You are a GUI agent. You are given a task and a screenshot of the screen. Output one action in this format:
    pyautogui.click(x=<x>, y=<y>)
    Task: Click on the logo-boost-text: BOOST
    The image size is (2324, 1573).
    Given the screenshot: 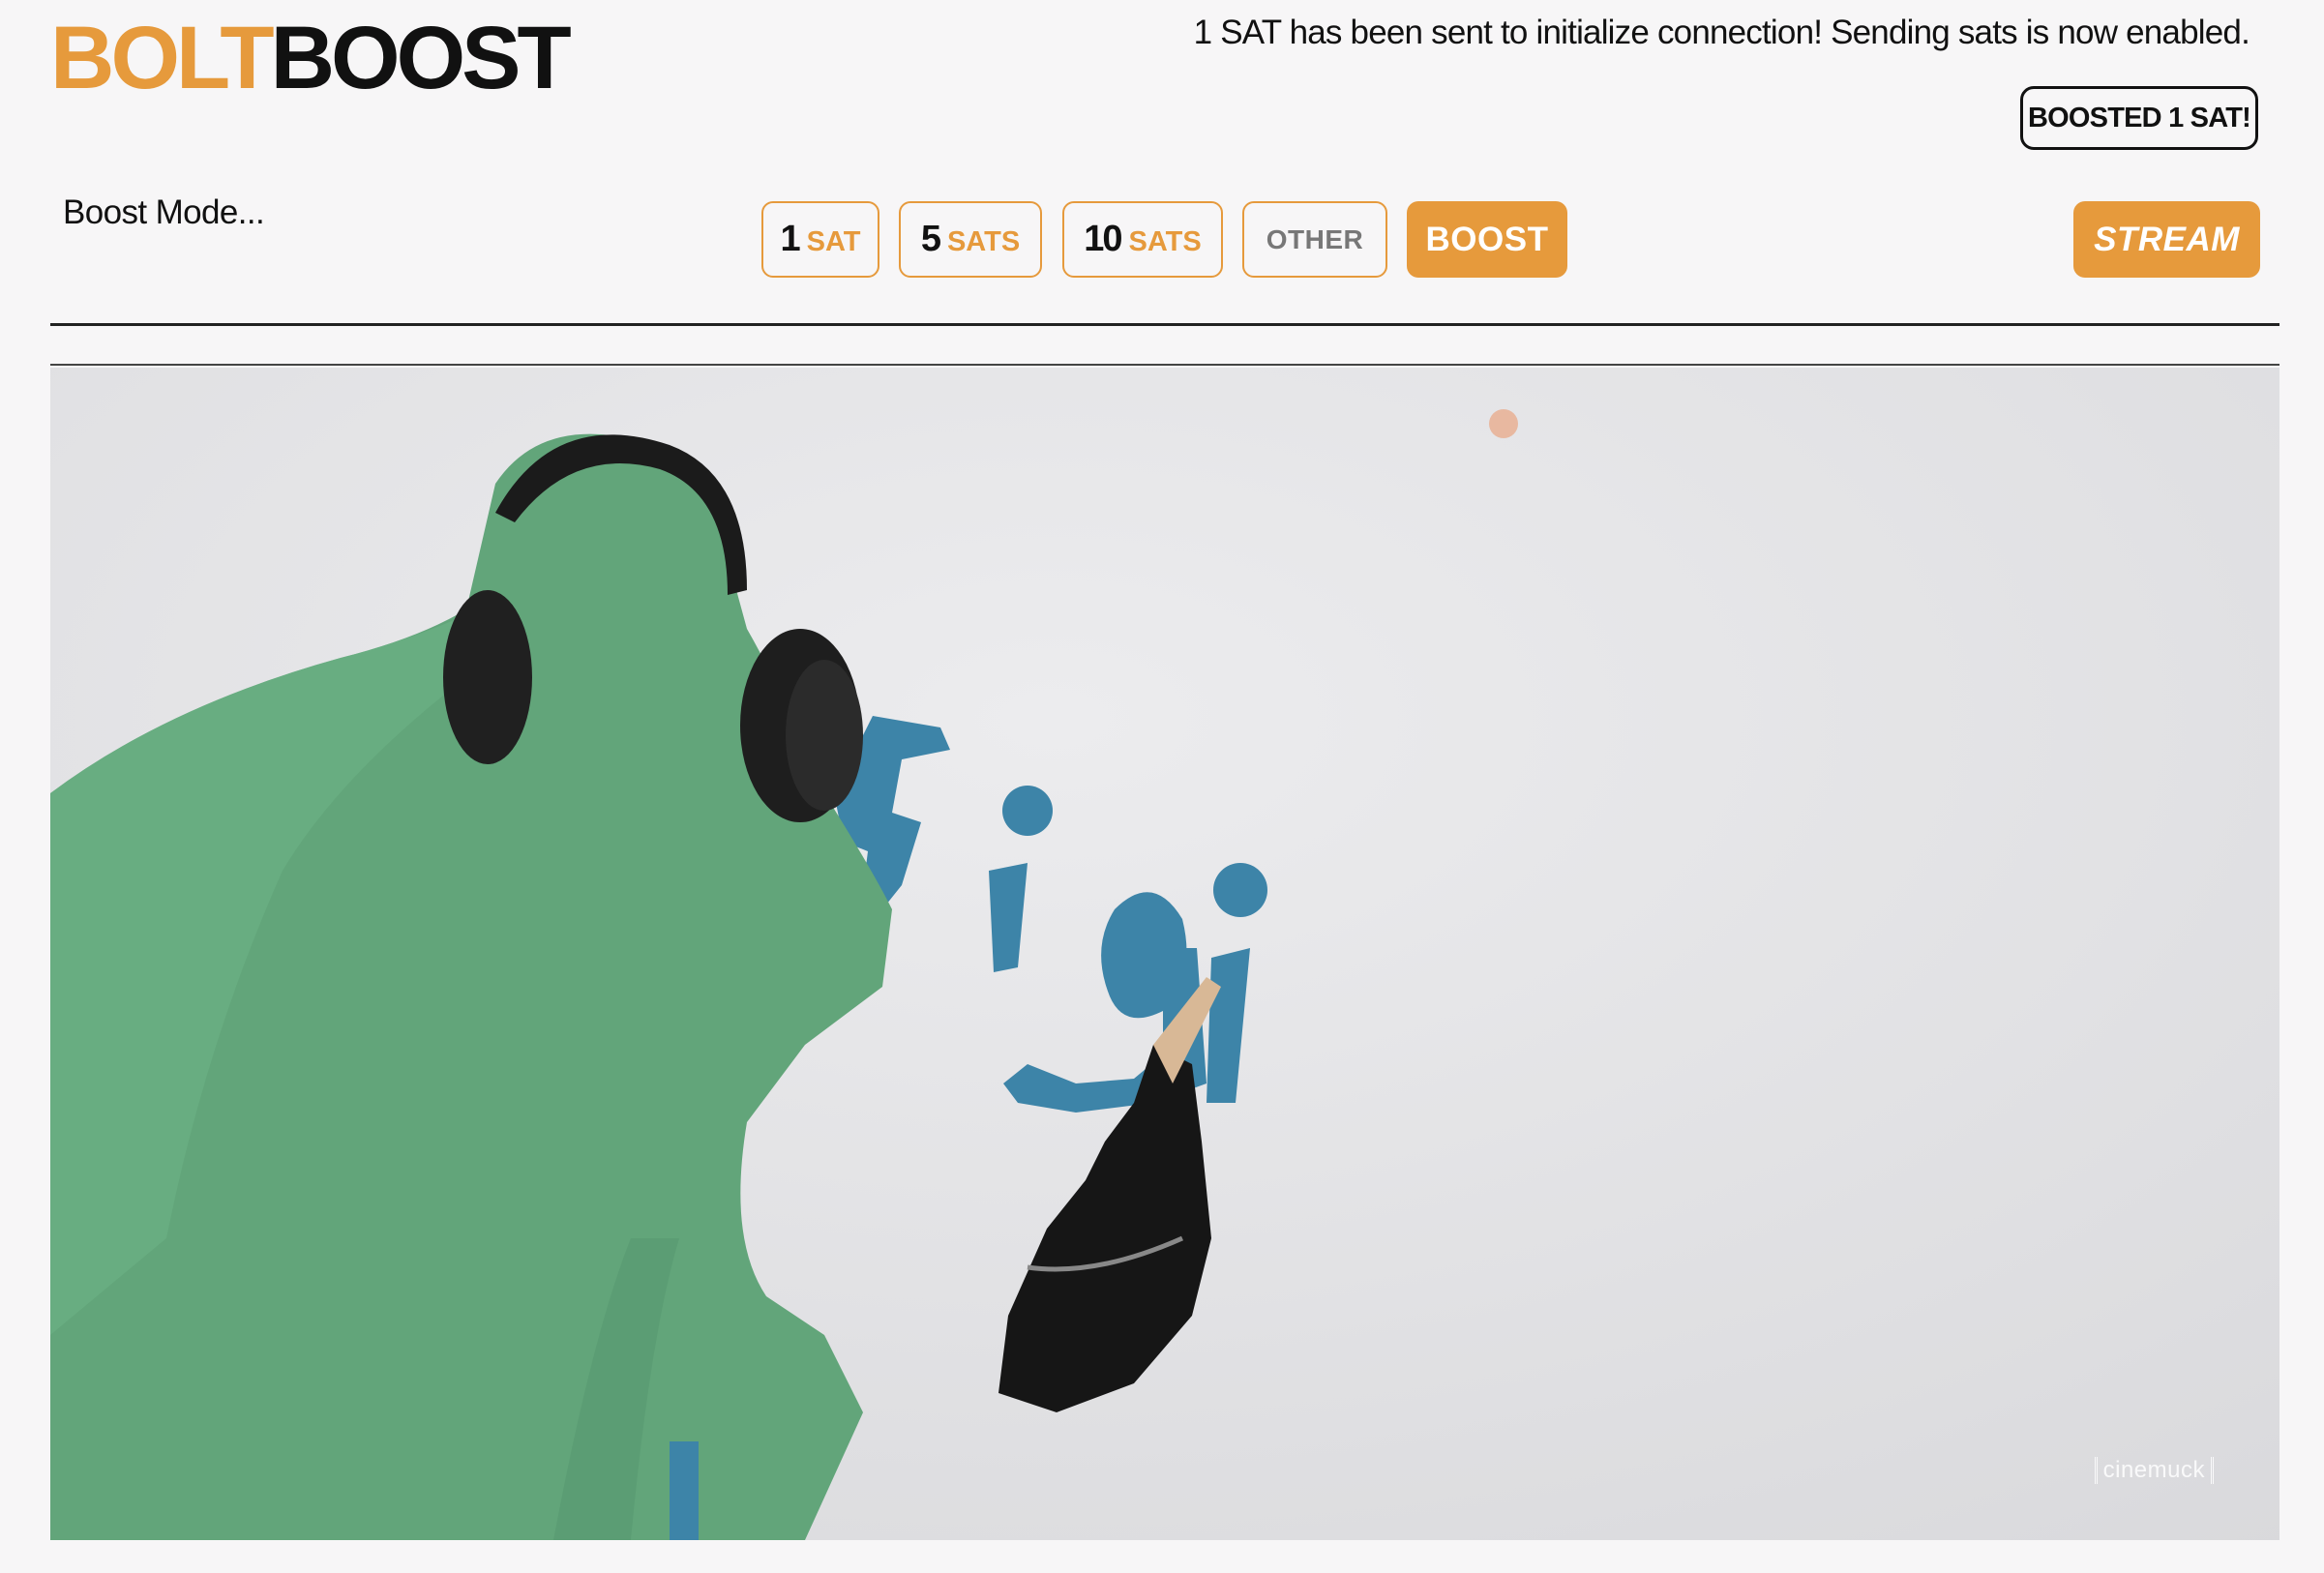 What is the action you would take?
    pyautogui.click(x=421, y=58)
    